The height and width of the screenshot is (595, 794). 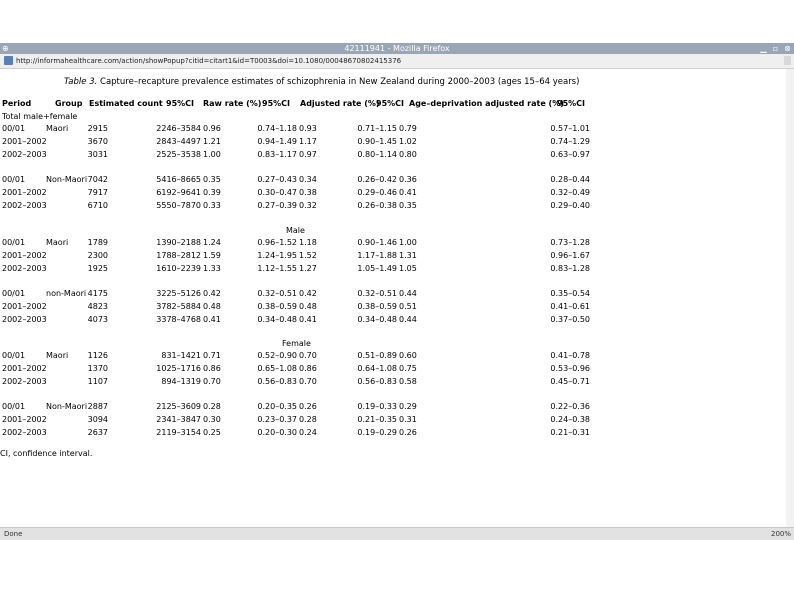 What do you see at coordinates (377, 255) in the screenshot?
I see `table-cell: 1.17–1.88` at bounding box center [377, 255].